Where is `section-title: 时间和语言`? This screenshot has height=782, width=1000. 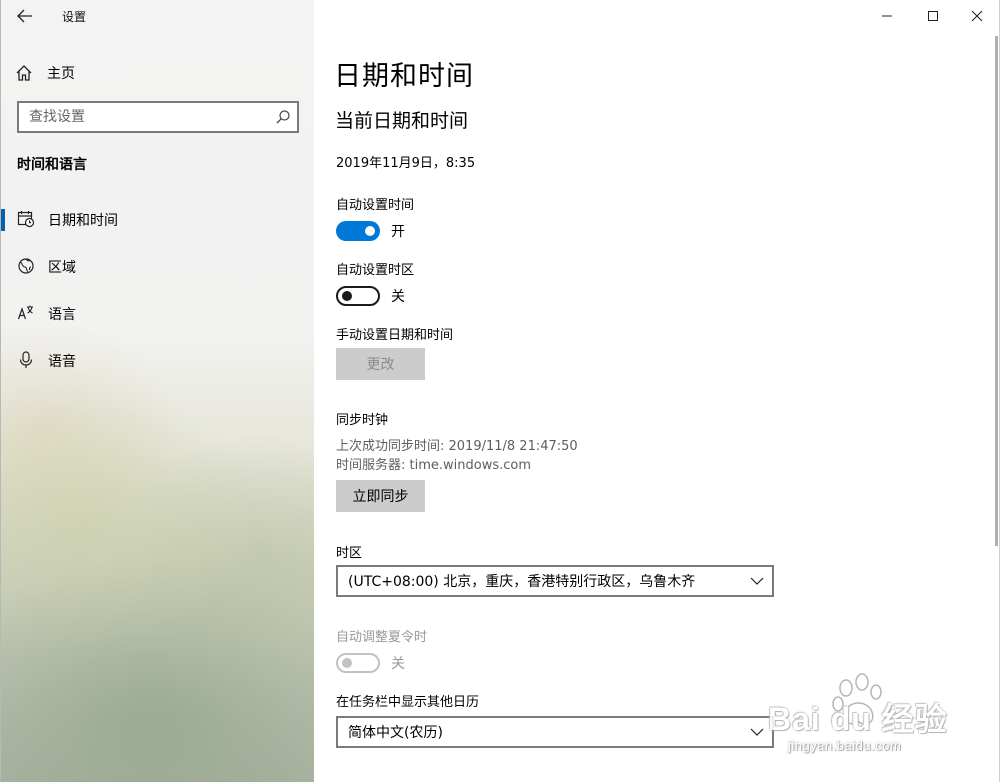
section-title: 时间和语言 is located at coordinates (52, 165).